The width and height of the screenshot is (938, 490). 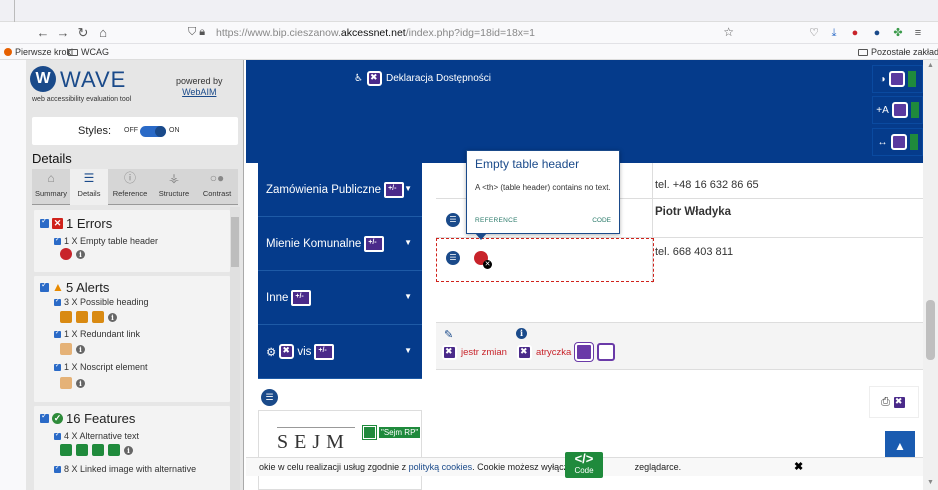 What do you see at coordinates (93, 79) in the screenshot?
I see `wave-logo-text: WAVE` at bounding box center [93, 79].